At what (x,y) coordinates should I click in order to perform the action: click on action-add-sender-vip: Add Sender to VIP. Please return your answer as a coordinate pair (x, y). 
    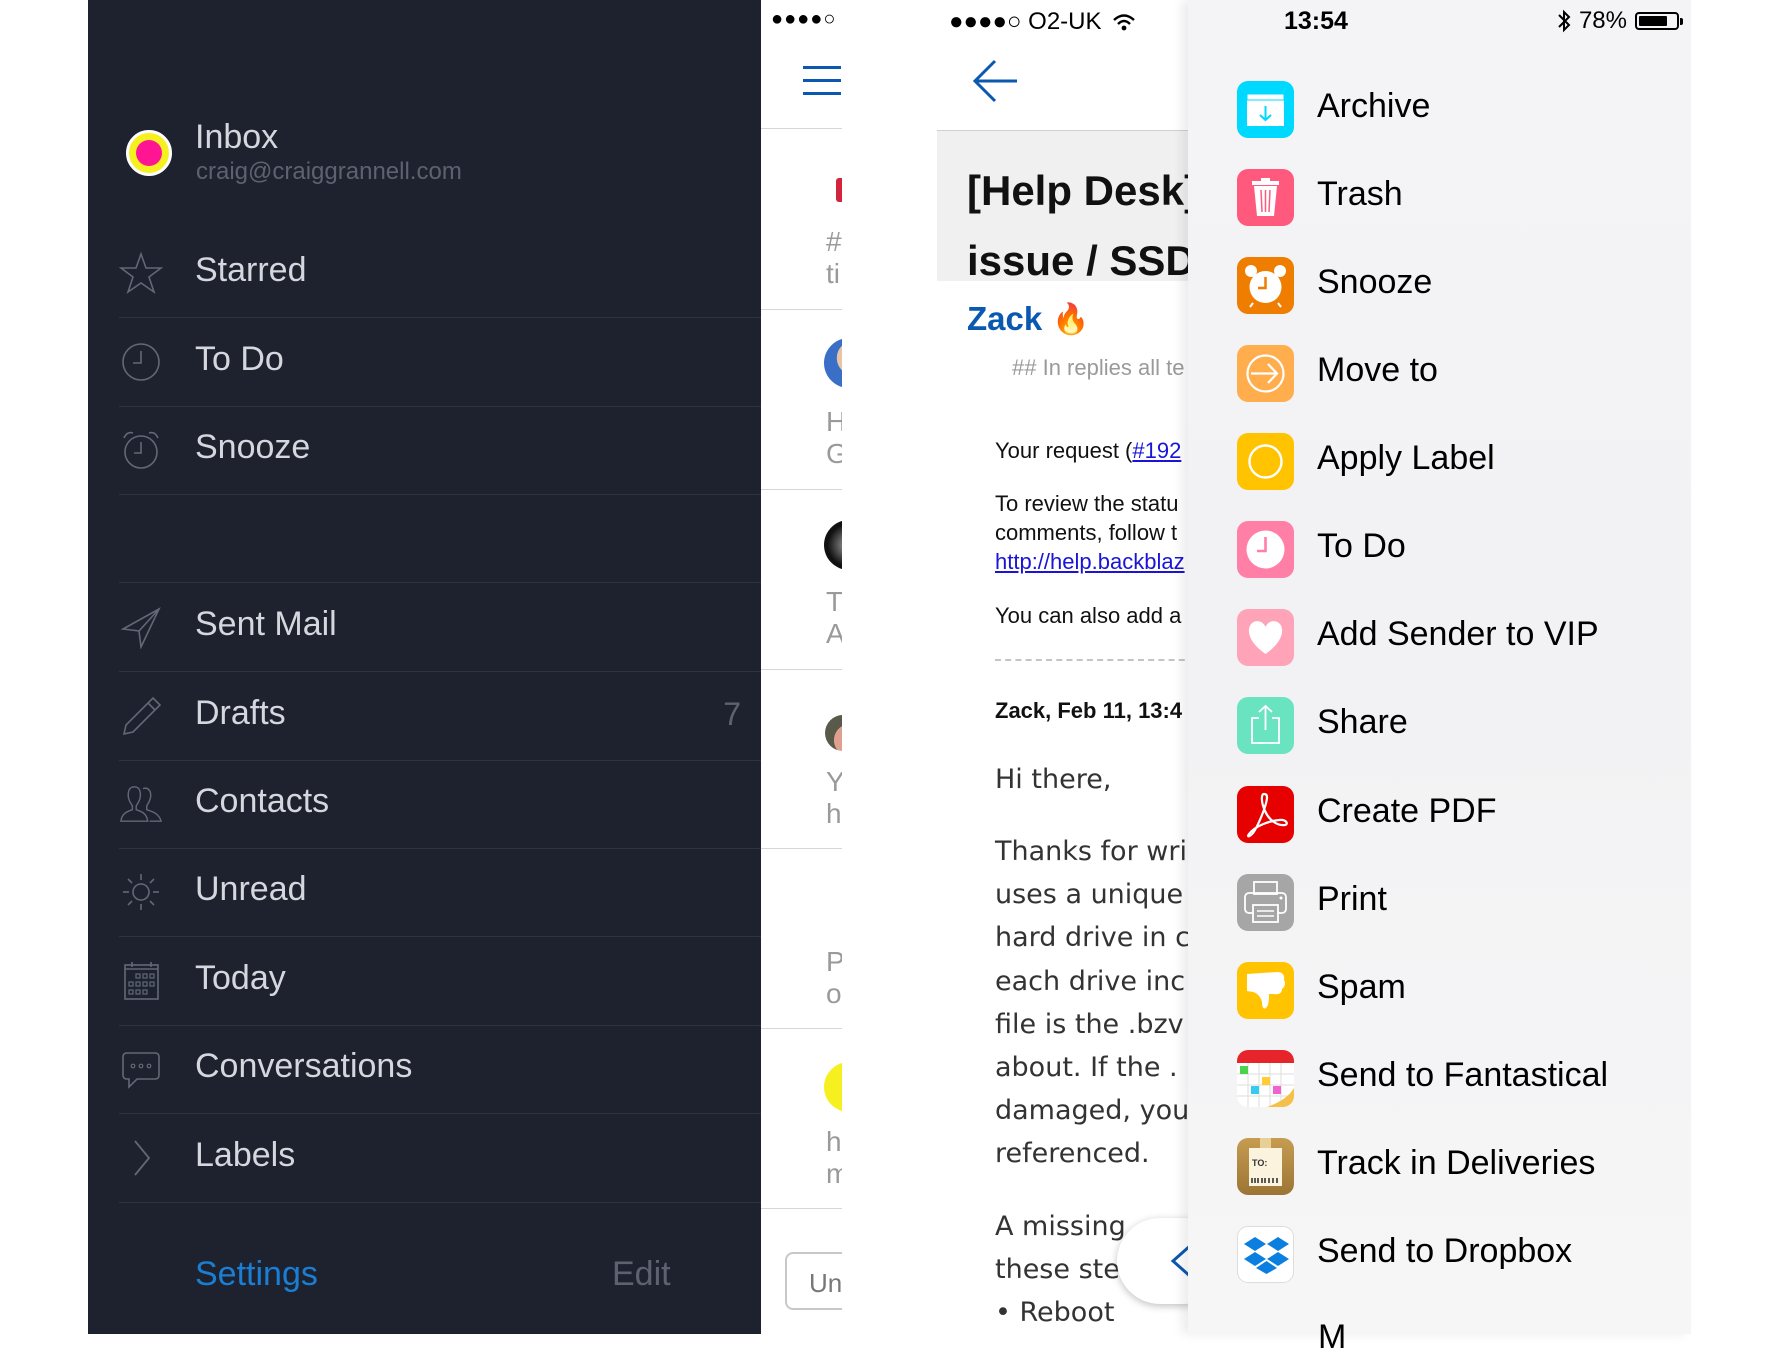
    Looking at the image, I should click on (1457, 644).